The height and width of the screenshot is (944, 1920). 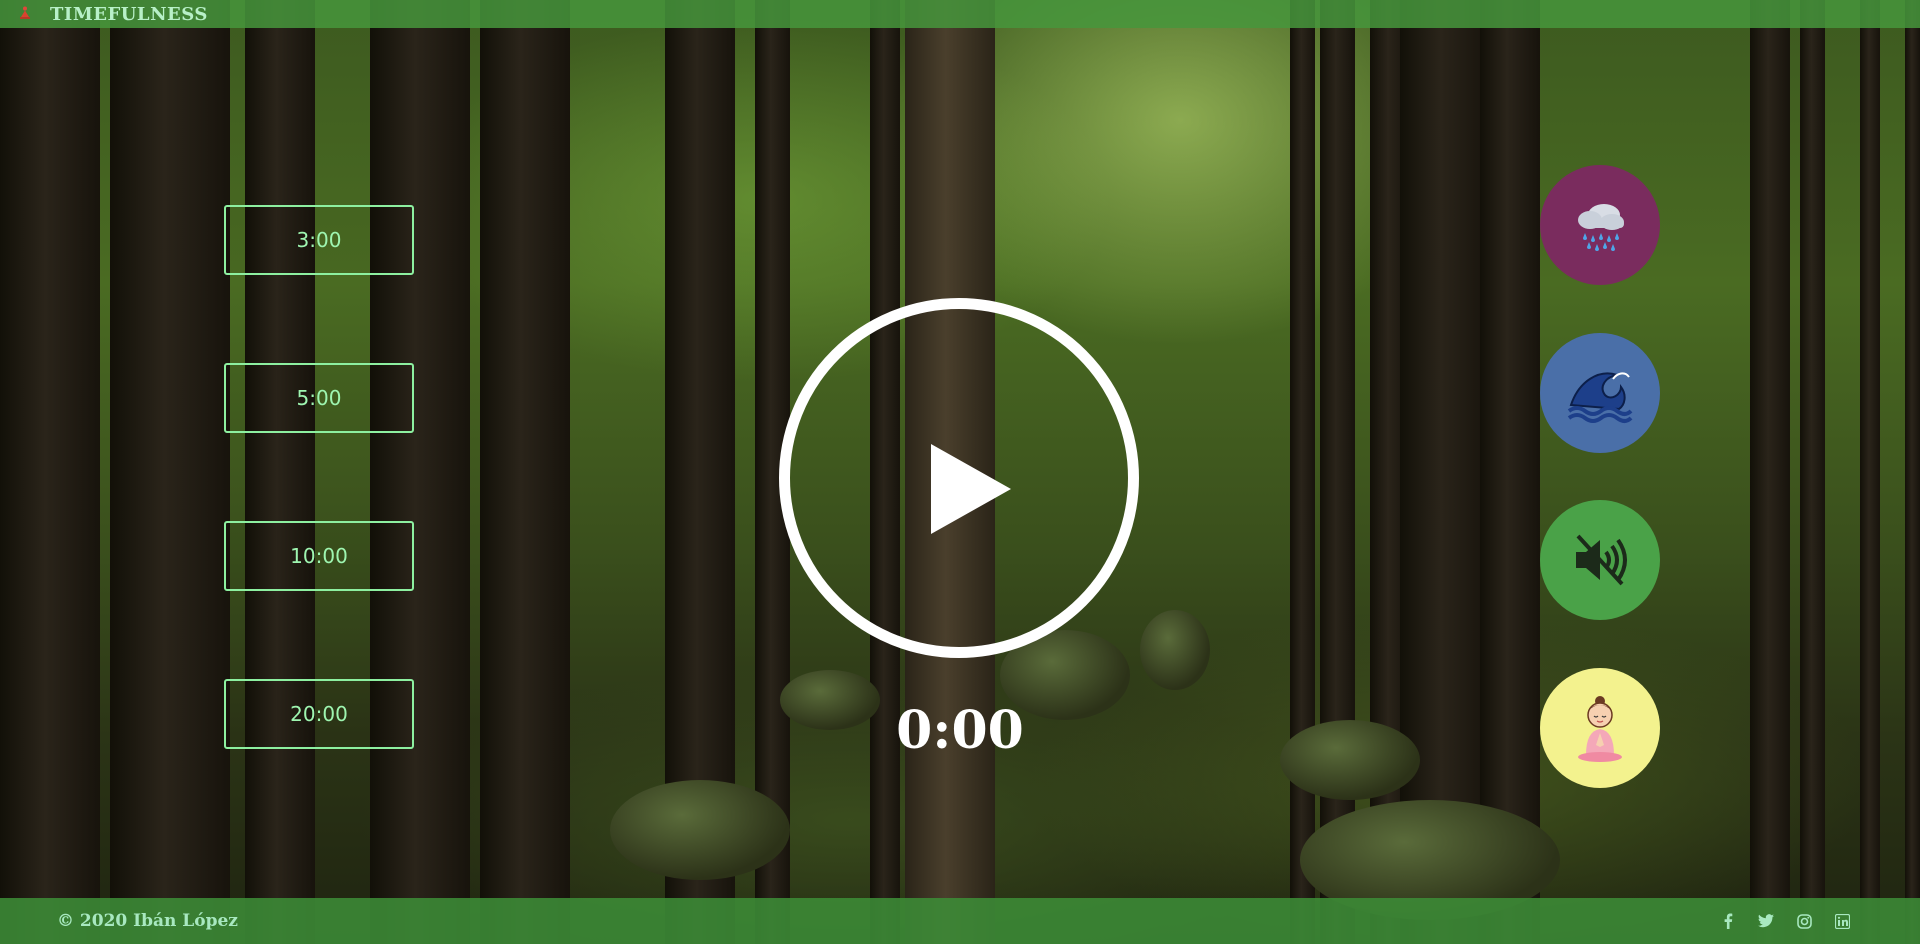 I want to click on top-navbar: TIMEFULNESS, so click(x=960, y=14).